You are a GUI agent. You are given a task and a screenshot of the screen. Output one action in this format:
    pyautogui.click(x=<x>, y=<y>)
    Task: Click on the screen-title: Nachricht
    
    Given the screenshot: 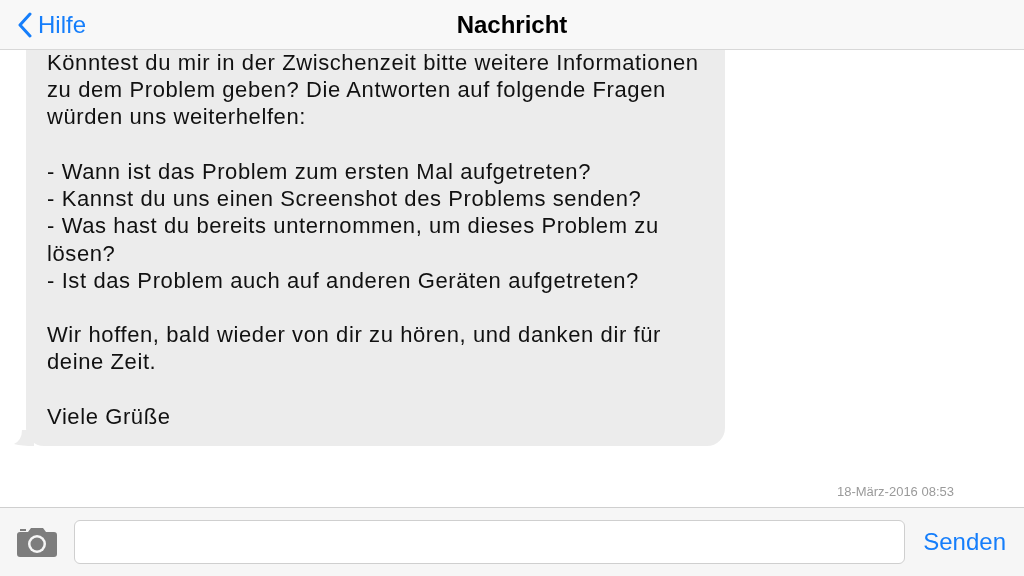 What is the action you would take?
    pyautogui.click(x=512, y=24)
    